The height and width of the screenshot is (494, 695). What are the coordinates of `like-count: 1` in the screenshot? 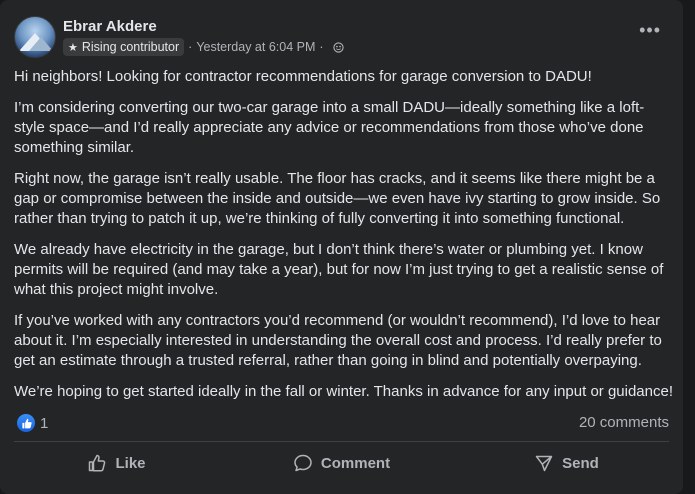 It's located at (44, 423).